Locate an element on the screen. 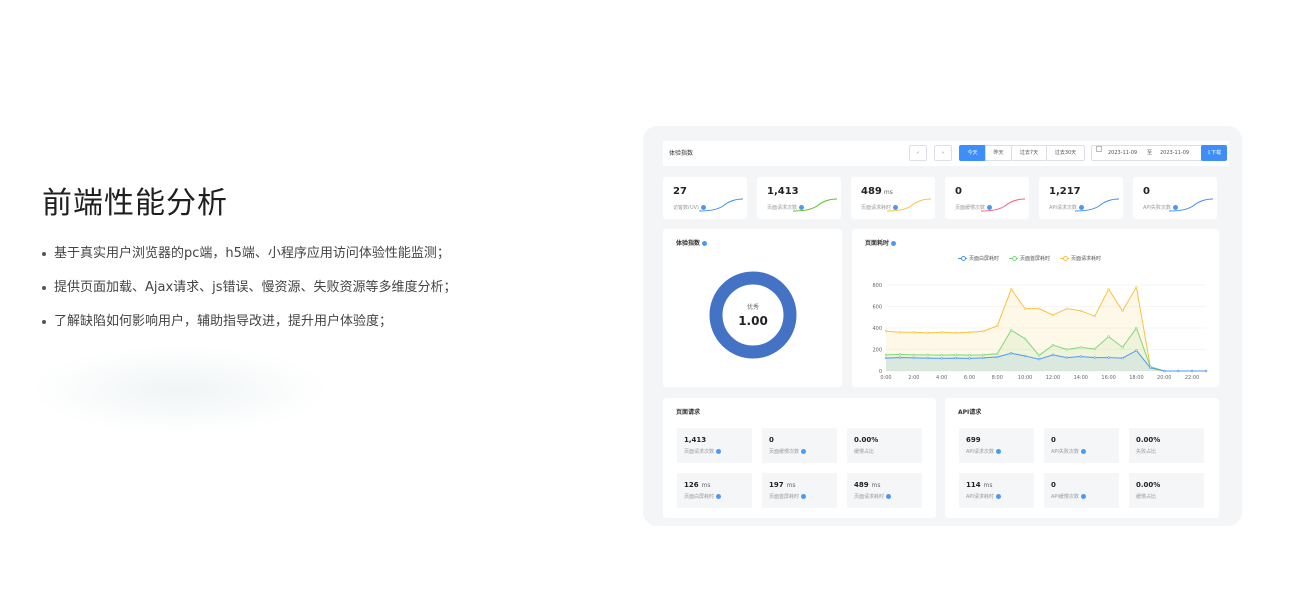 This screenshot has height=613, width=1294. stat-value: 0 is located at coordinates (1146, 191).